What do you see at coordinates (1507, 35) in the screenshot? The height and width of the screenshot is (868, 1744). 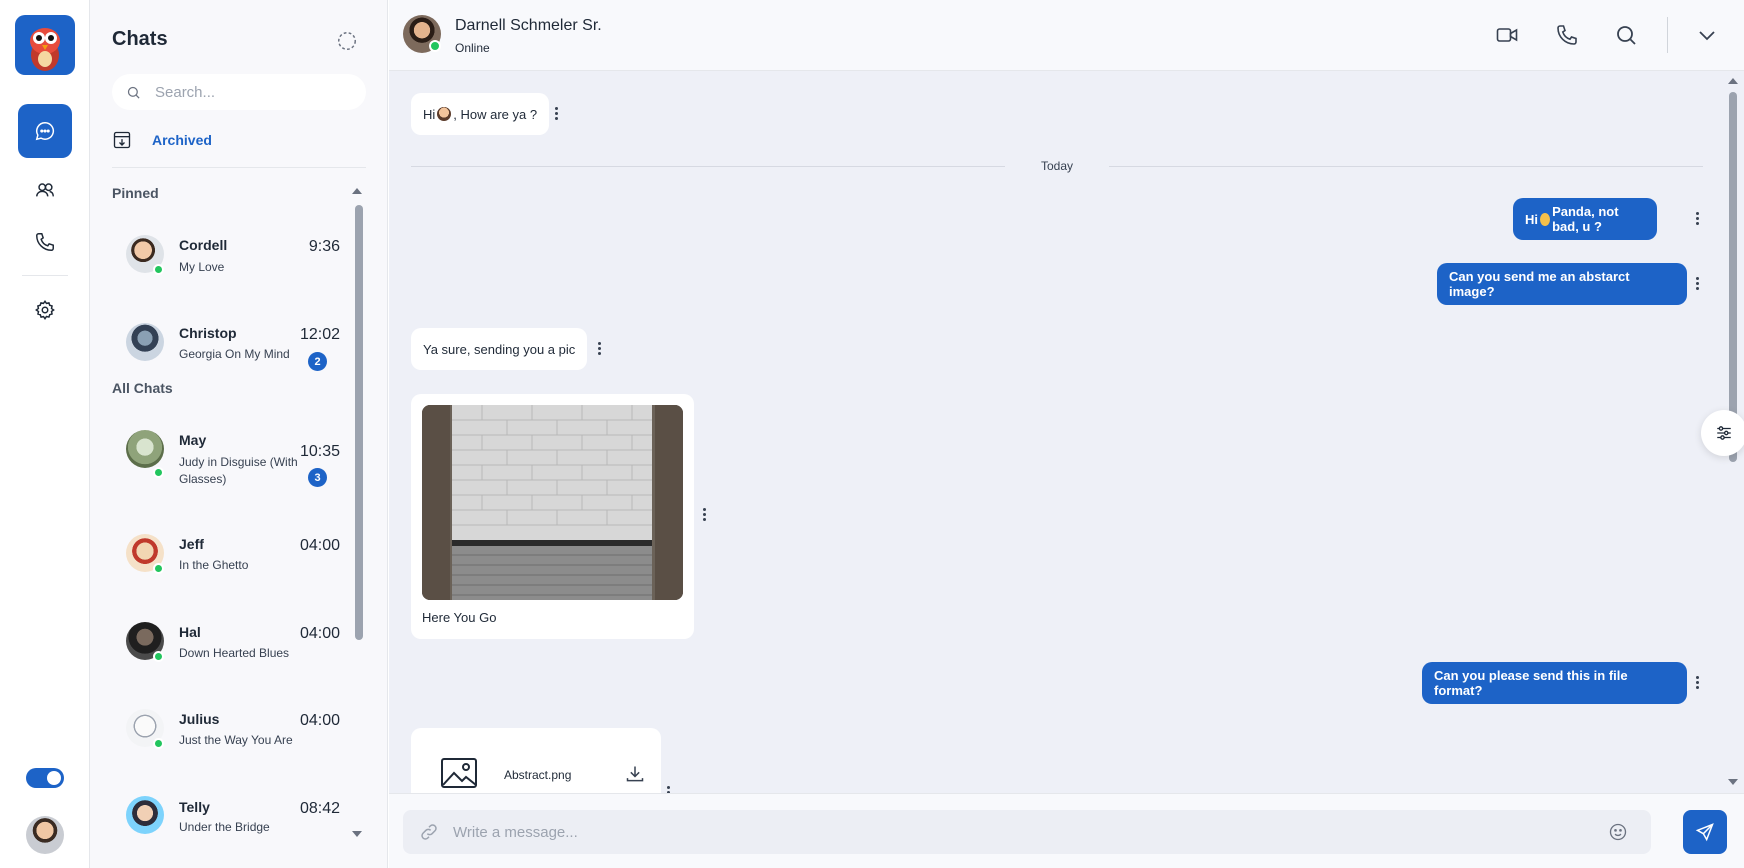 I see `video-icon` at bounding box center [1507, 35].